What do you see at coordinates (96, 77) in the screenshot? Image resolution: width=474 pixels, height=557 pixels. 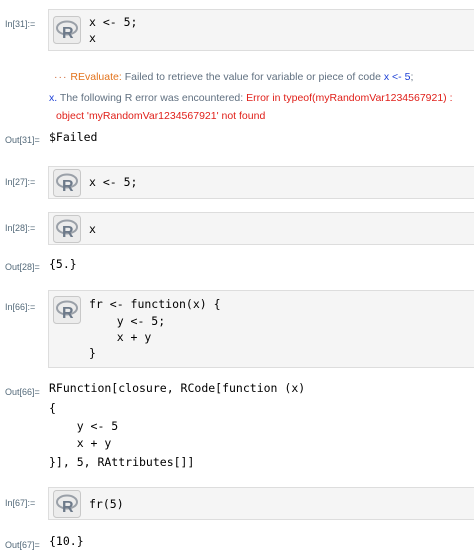 I see `message-tag: REvaluate:` at bounding box center [96, 77].